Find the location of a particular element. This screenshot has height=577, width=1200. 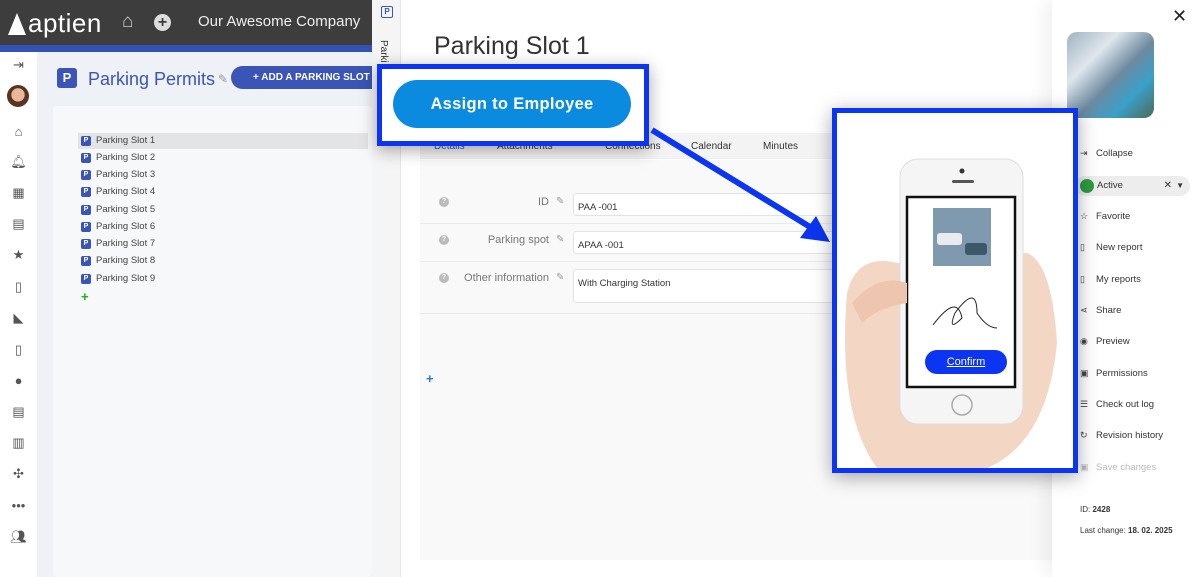

other-information-field: With Charging Station is located at coordinates (723, 286).